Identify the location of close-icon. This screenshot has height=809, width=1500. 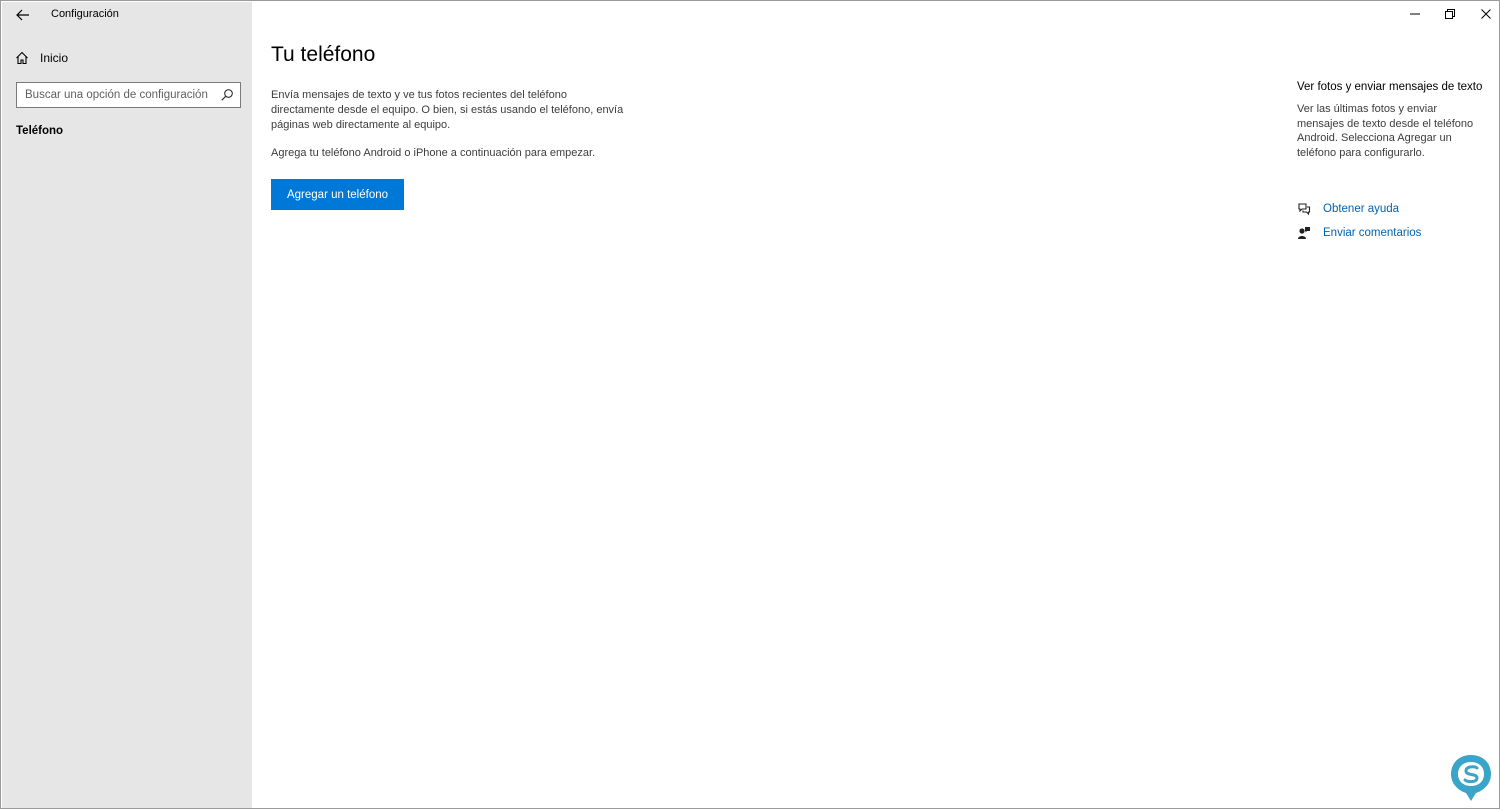
(1486, 14).